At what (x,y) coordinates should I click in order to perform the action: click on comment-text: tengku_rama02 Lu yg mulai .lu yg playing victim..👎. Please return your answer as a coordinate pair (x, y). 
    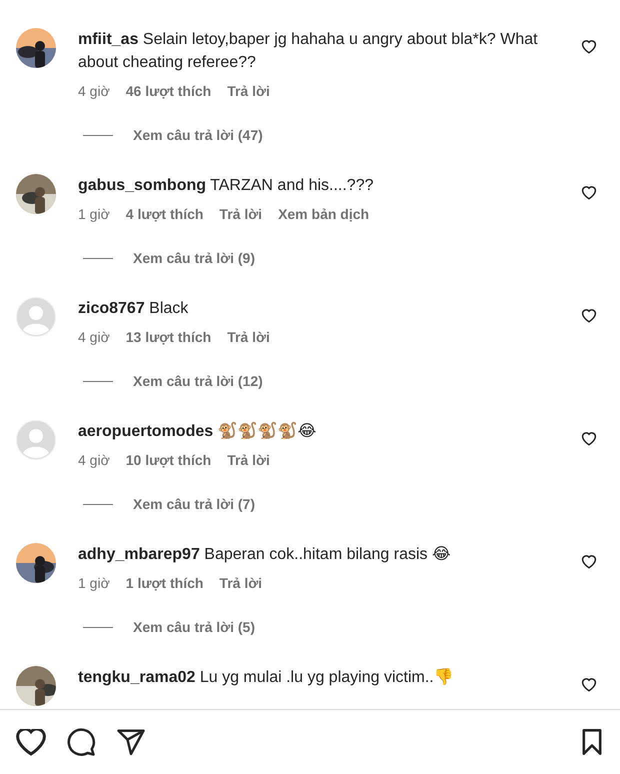
    Looking at the image, I should click on (266, 677).